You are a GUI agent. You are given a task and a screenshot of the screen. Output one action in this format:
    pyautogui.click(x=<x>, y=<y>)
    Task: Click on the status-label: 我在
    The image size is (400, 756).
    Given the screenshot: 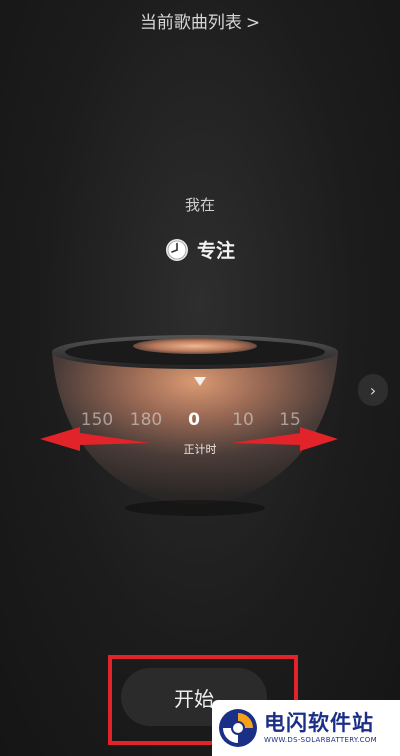 What is the action you would take?
    pyautogui.click(x=199, y=205)
    